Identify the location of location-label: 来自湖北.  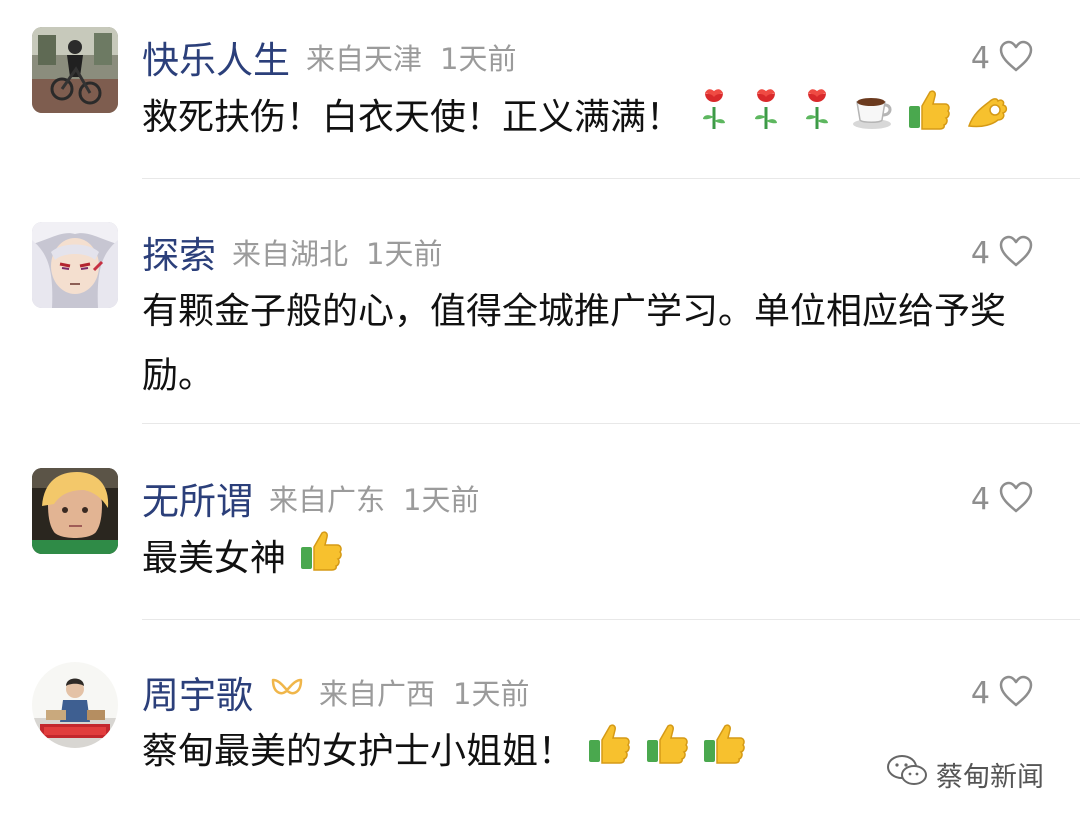
(290, 254).